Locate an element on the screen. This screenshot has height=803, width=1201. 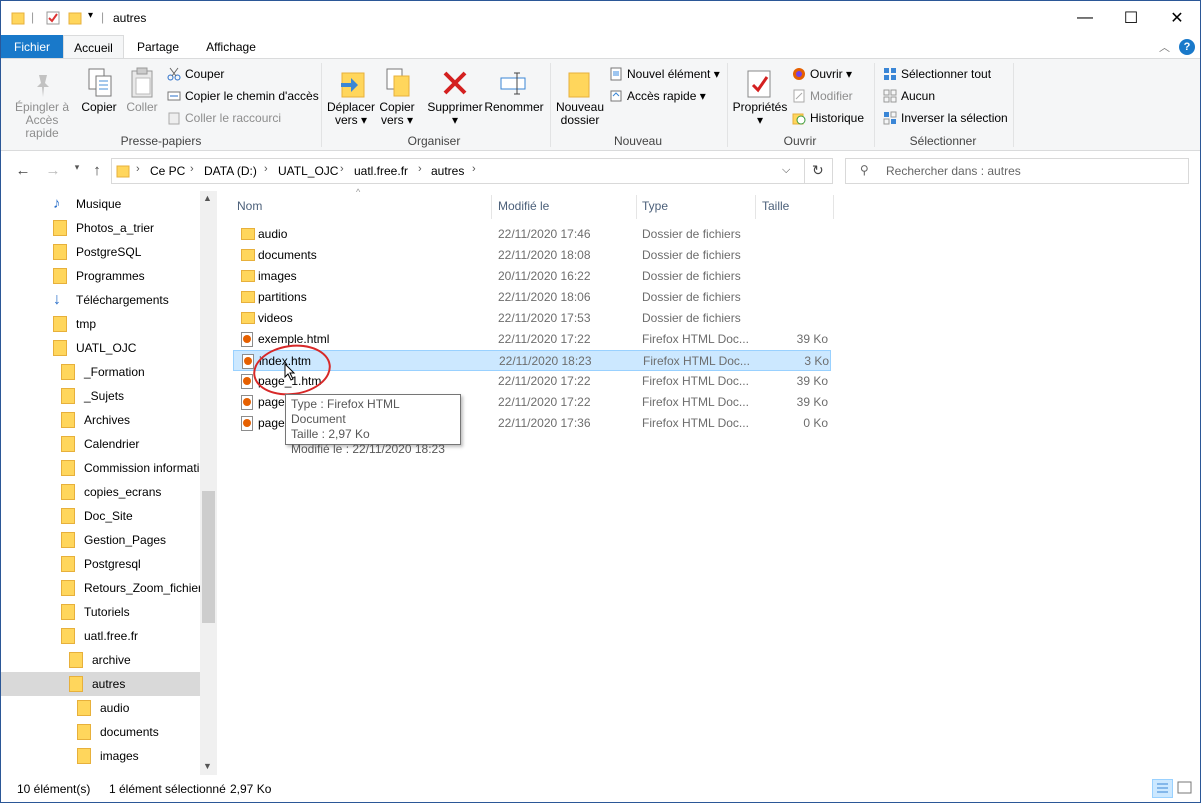
nav-tree-label: PostgreSQL is located at coordinates (109, 252).